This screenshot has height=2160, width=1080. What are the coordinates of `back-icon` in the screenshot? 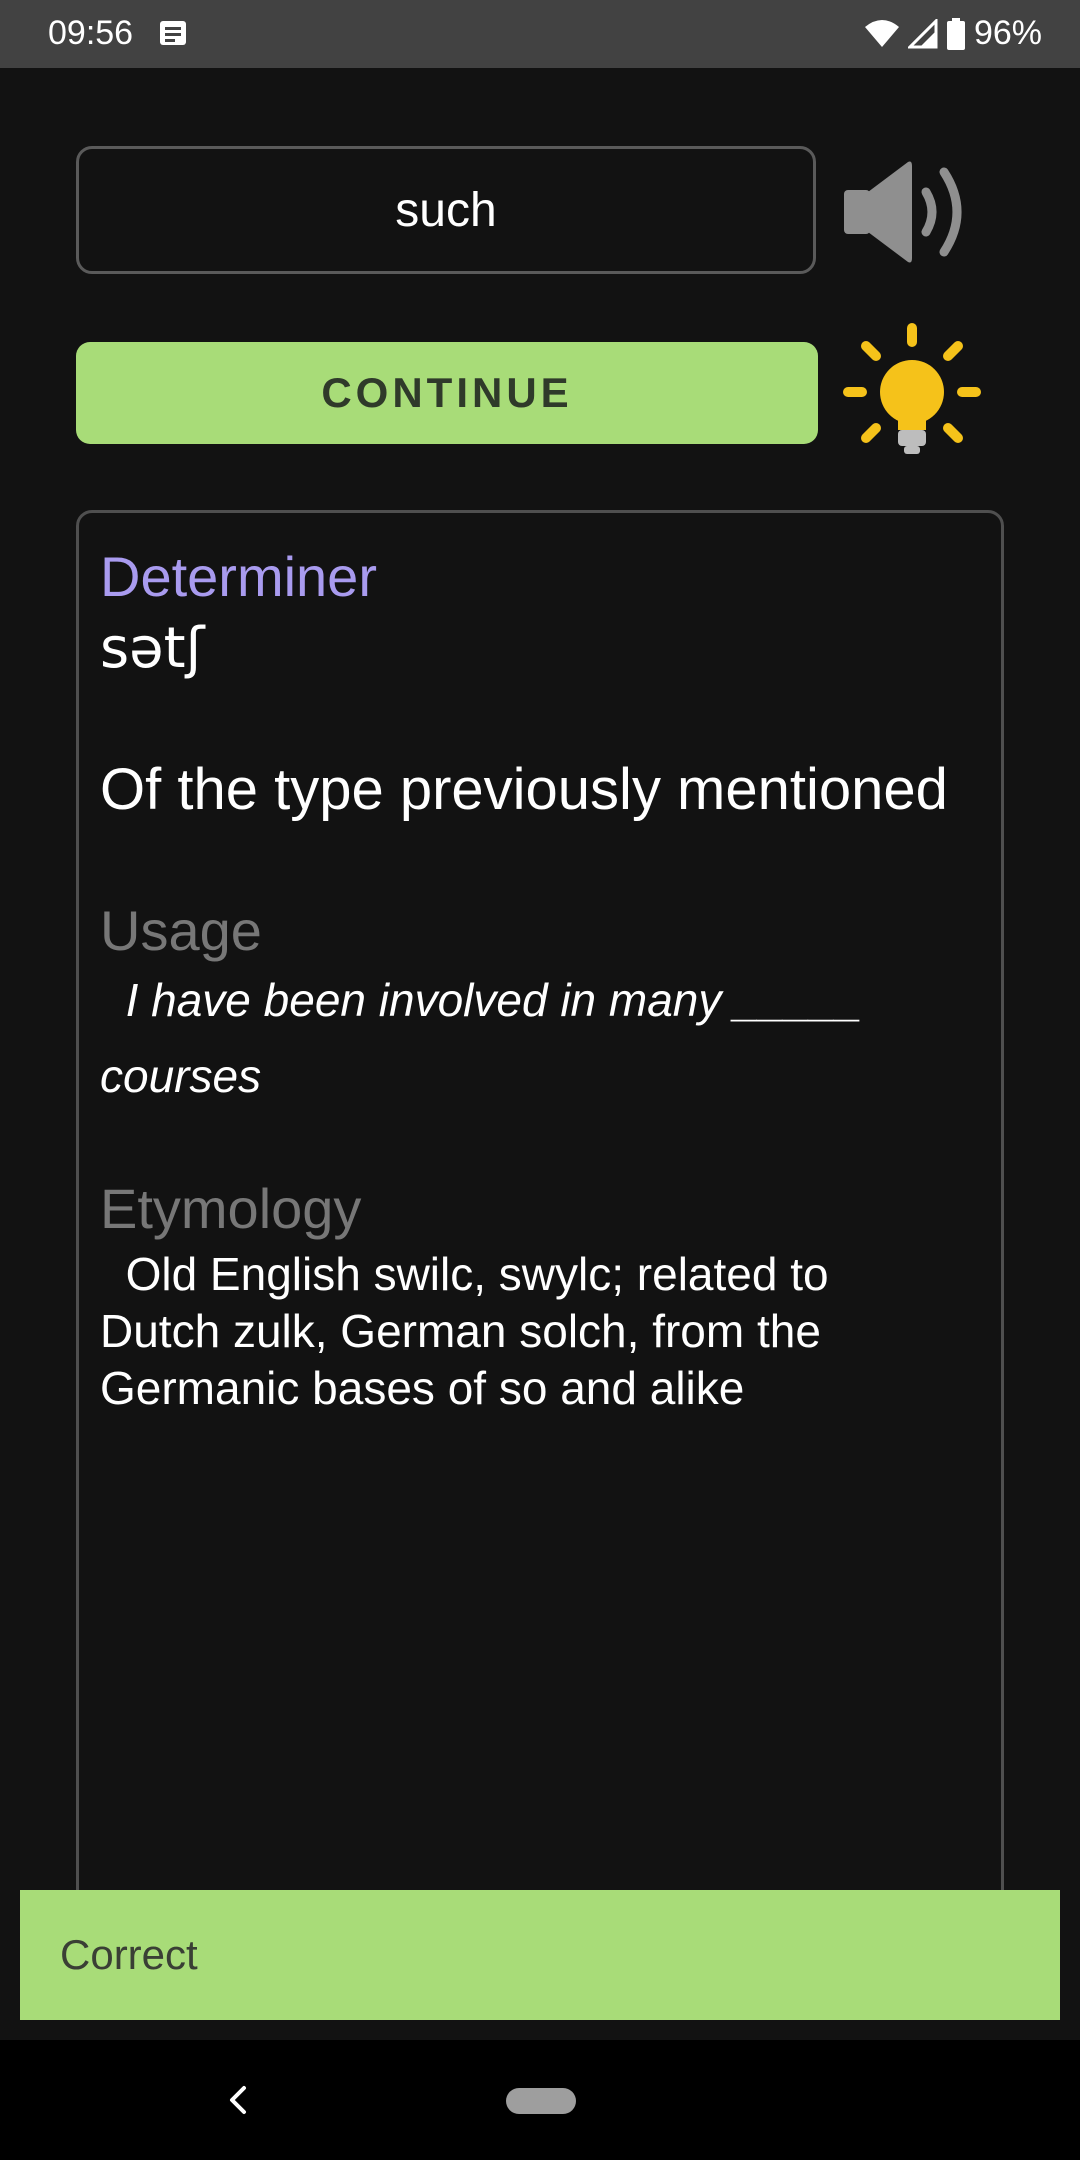 It's located at (238, 2100).